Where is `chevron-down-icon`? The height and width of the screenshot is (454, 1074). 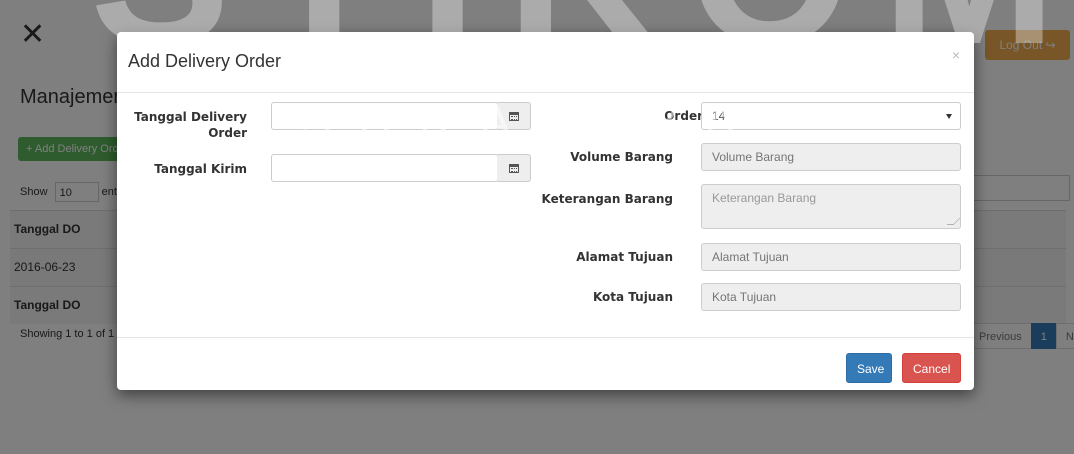
chevron-down-icon is located at coordinates (949, 116).